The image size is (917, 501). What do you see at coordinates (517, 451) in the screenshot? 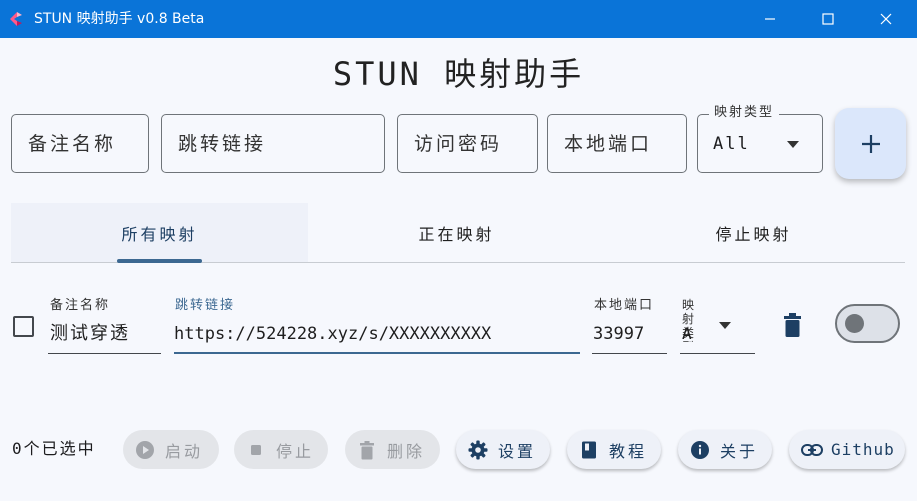
I see `settings-label: 设置` at bounding box center [517, 451].